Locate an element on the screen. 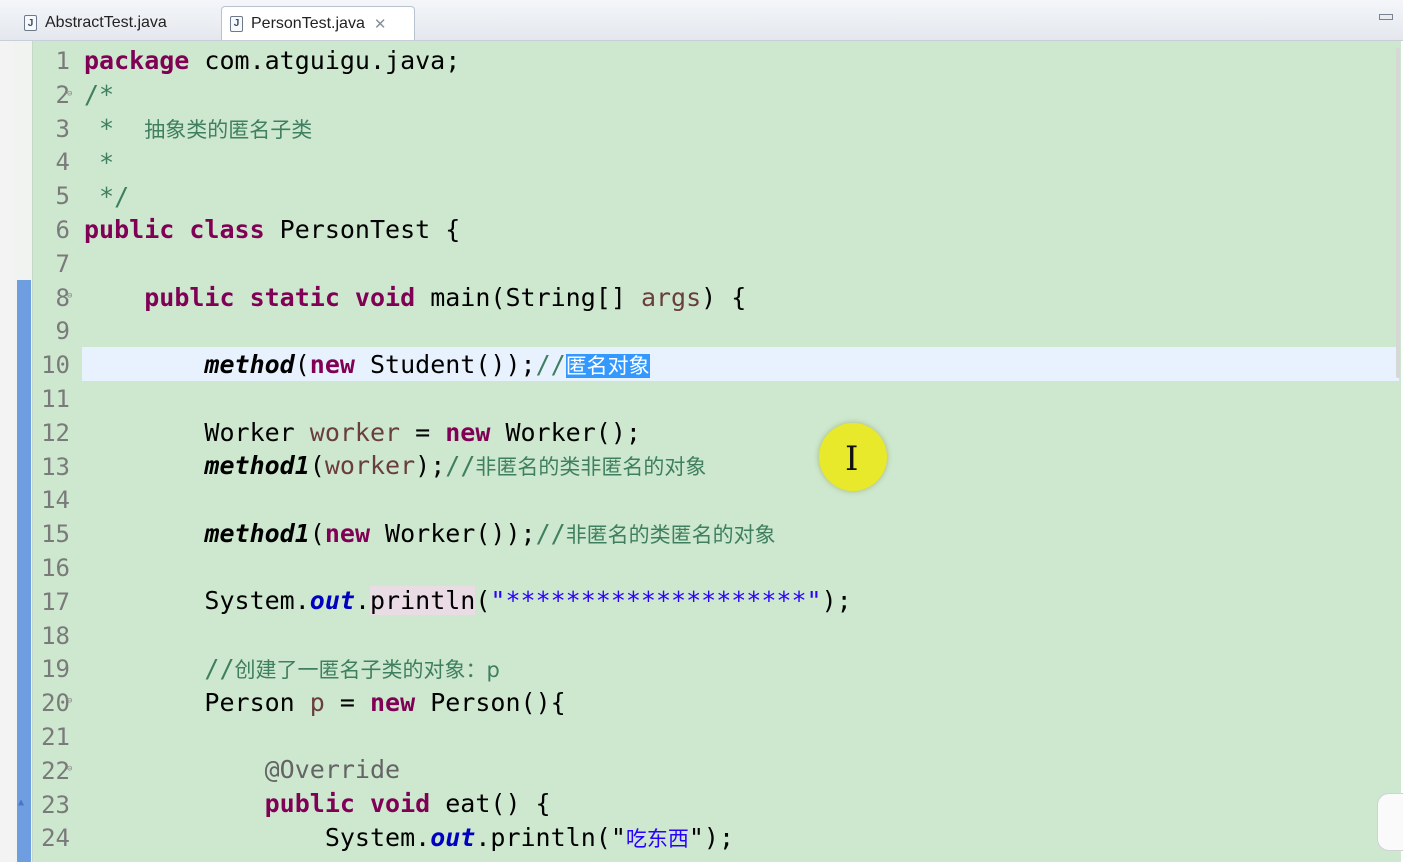  i-beam-cursor-icon: I is located at coordinates (852, 459).